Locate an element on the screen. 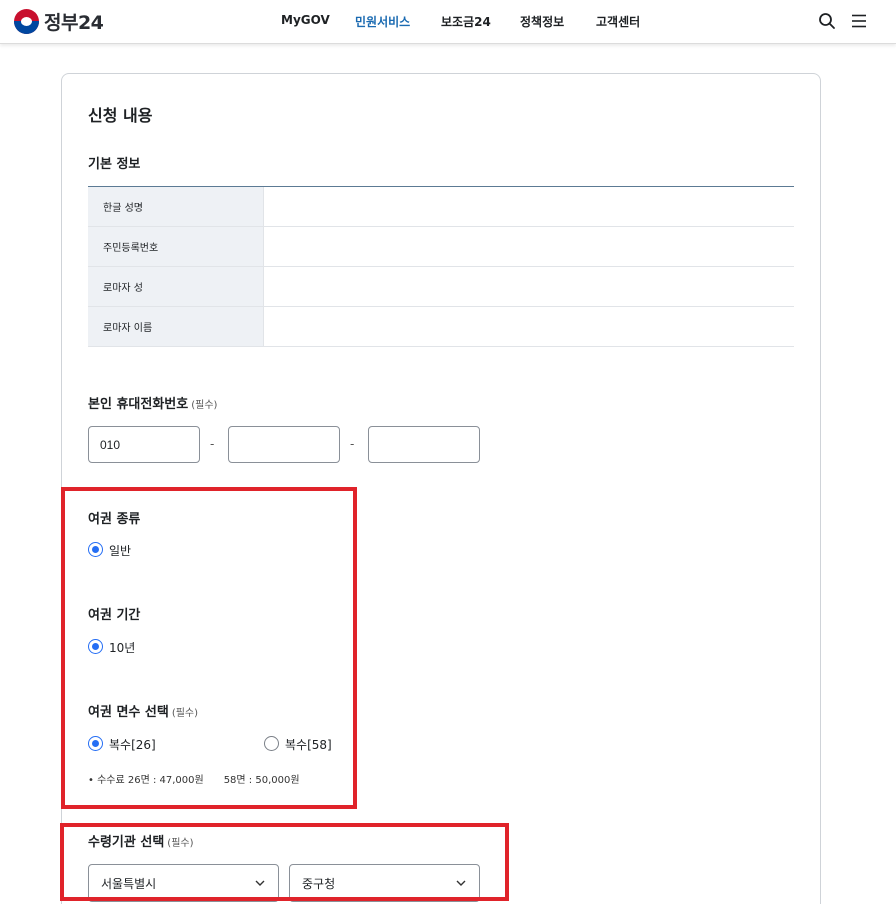 This screenshot has height=904, width=896. table-row: 한글 성명 is located at coordinates (441, 207).